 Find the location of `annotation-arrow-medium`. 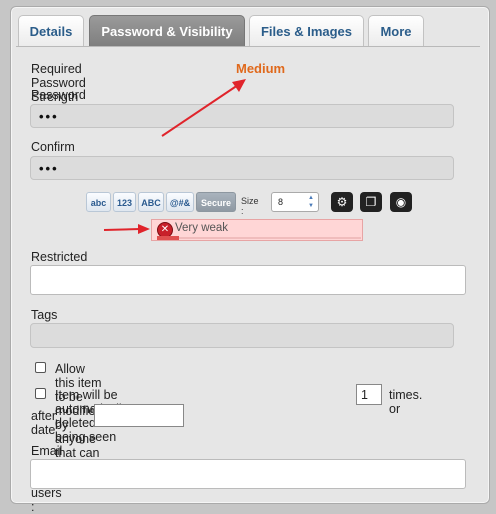

annotation-arrow-medium is located at coordinates (203, 108).